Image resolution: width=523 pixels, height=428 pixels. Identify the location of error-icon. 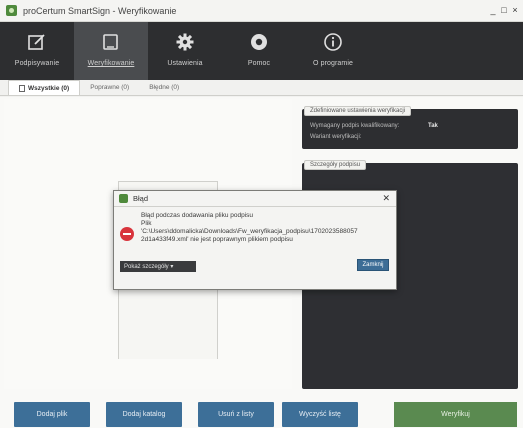
(127, 234).